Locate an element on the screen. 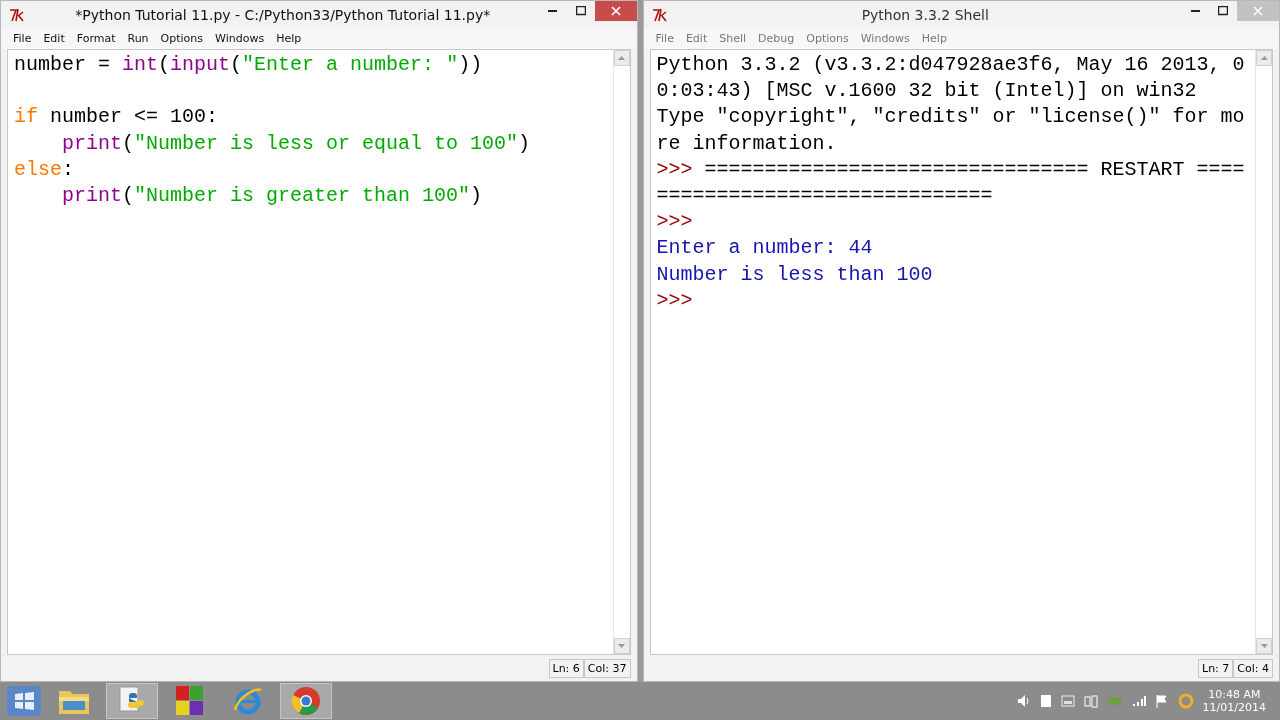 Image resolution: width=1280 pixels, height=720 pixels. clock-date: 11/01/2014 is located at coordinates (1234, 707).